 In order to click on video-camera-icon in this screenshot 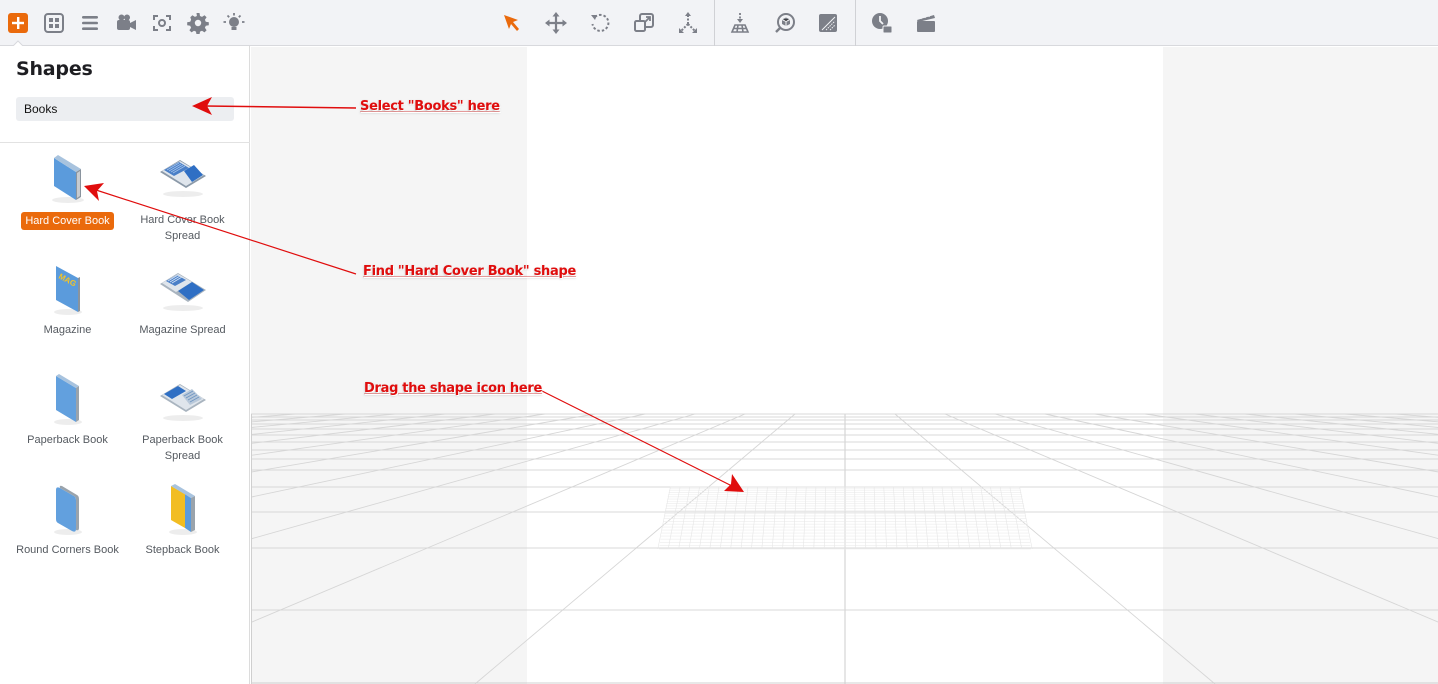, I will do `click(126, 22)`.